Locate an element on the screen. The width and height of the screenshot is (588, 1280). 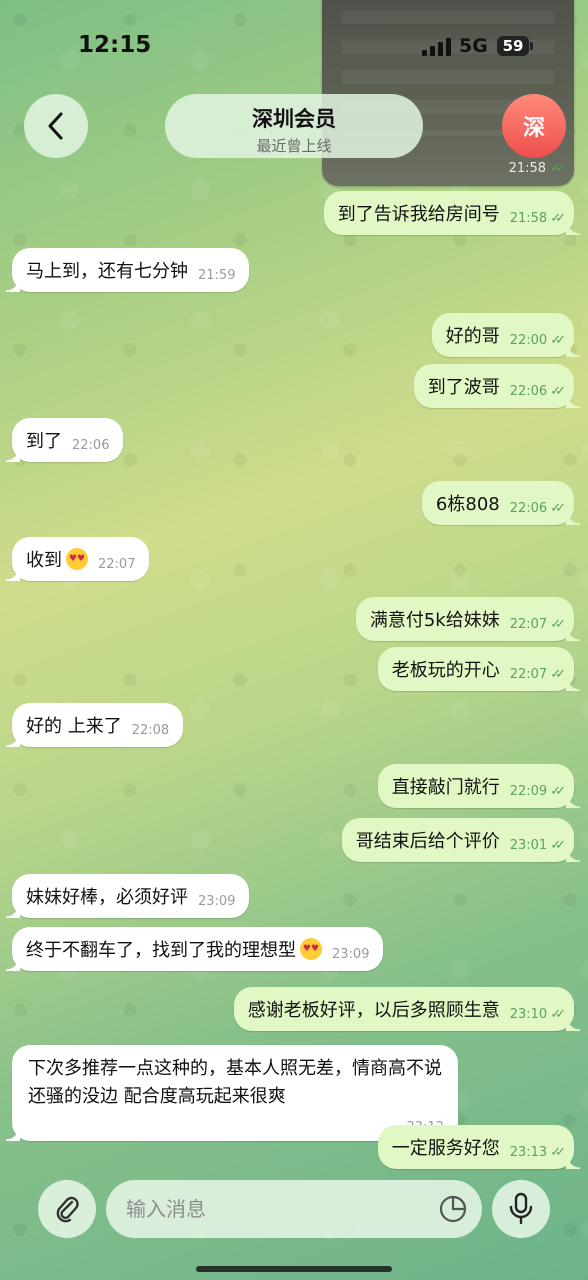
battery-level: 59 is located at coordinates (513, 46).